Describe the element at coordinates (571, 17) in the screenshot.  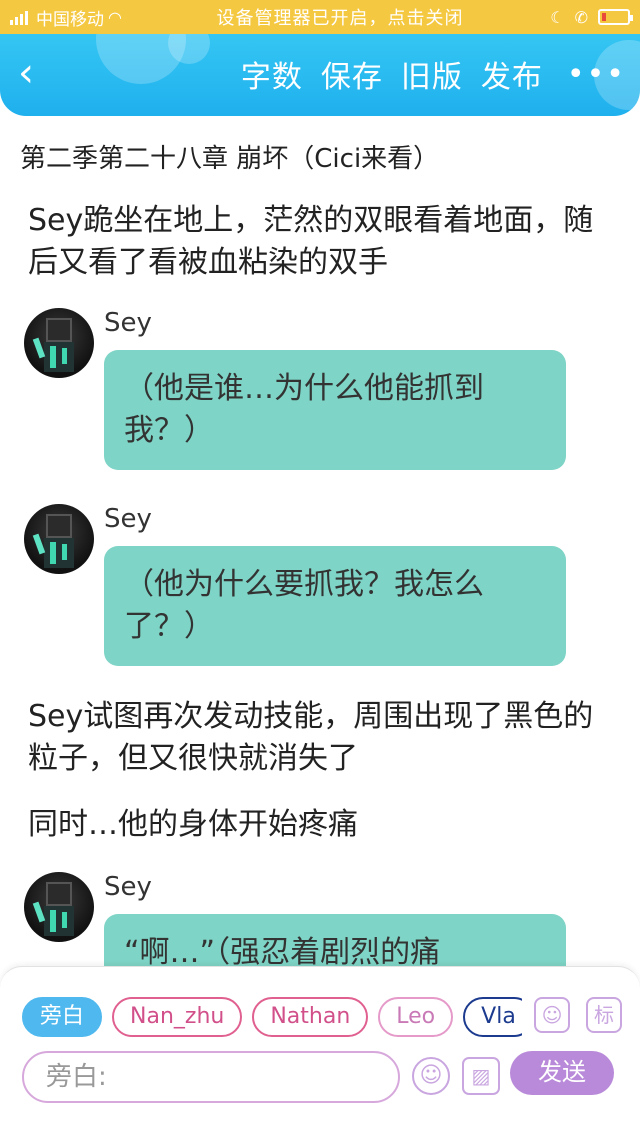
I see `status-right: ☾ ✆` at that location.